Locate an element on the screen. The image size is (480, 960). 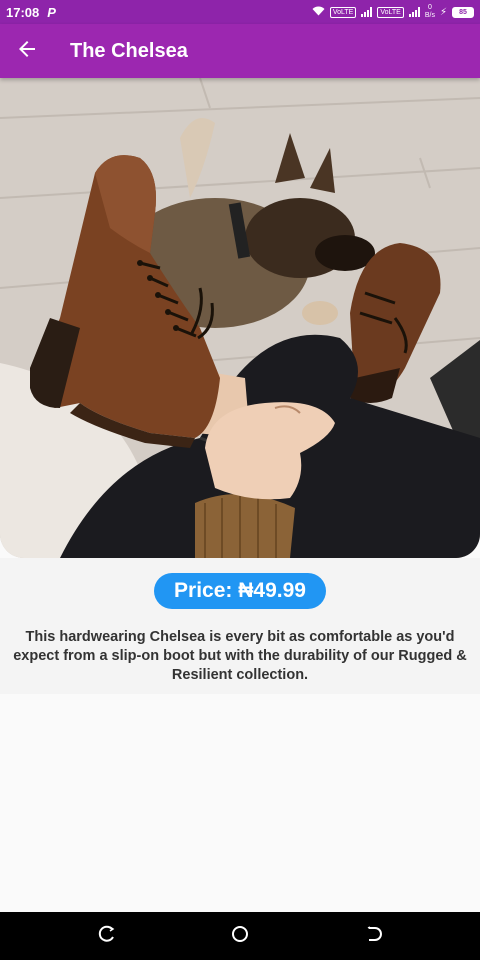
recent-apps-button is located at coordinates (107, 936).